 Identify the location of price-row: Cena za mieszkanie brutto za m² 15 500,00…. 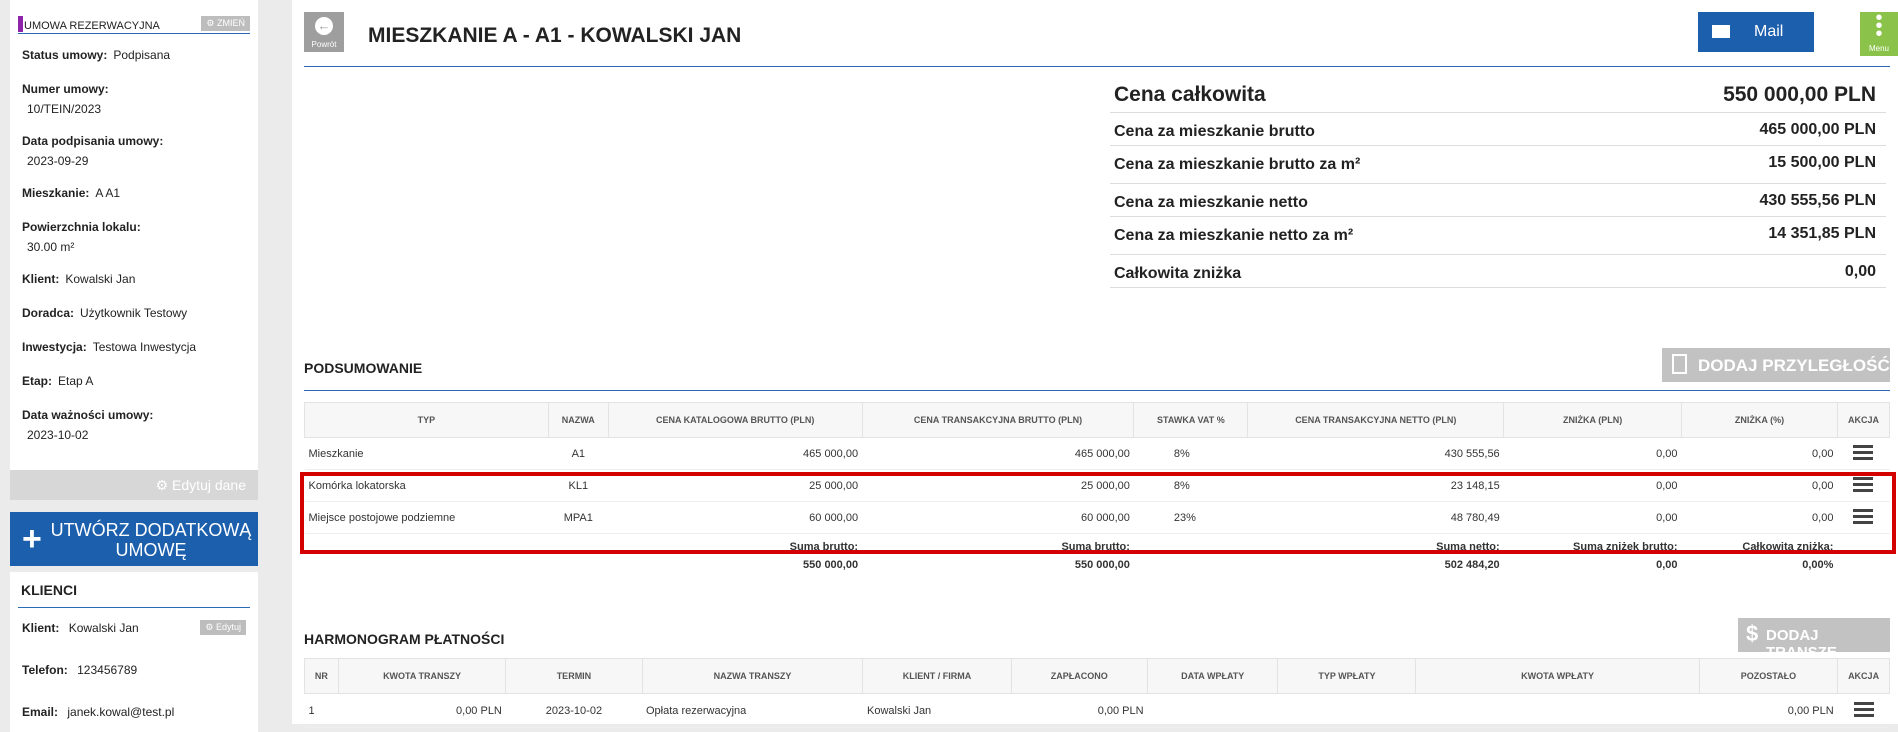
(1498, 165).